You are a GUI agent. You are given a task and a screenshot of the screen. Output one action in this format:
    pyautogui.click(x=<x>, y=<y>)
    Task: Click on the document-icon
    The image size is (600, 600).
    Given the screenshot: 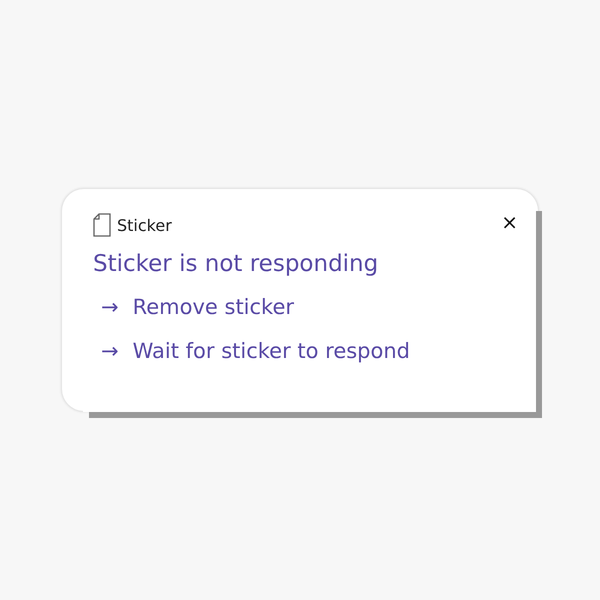 What is the action you would take?
    pyautogui.click(x=102, y=225)
    